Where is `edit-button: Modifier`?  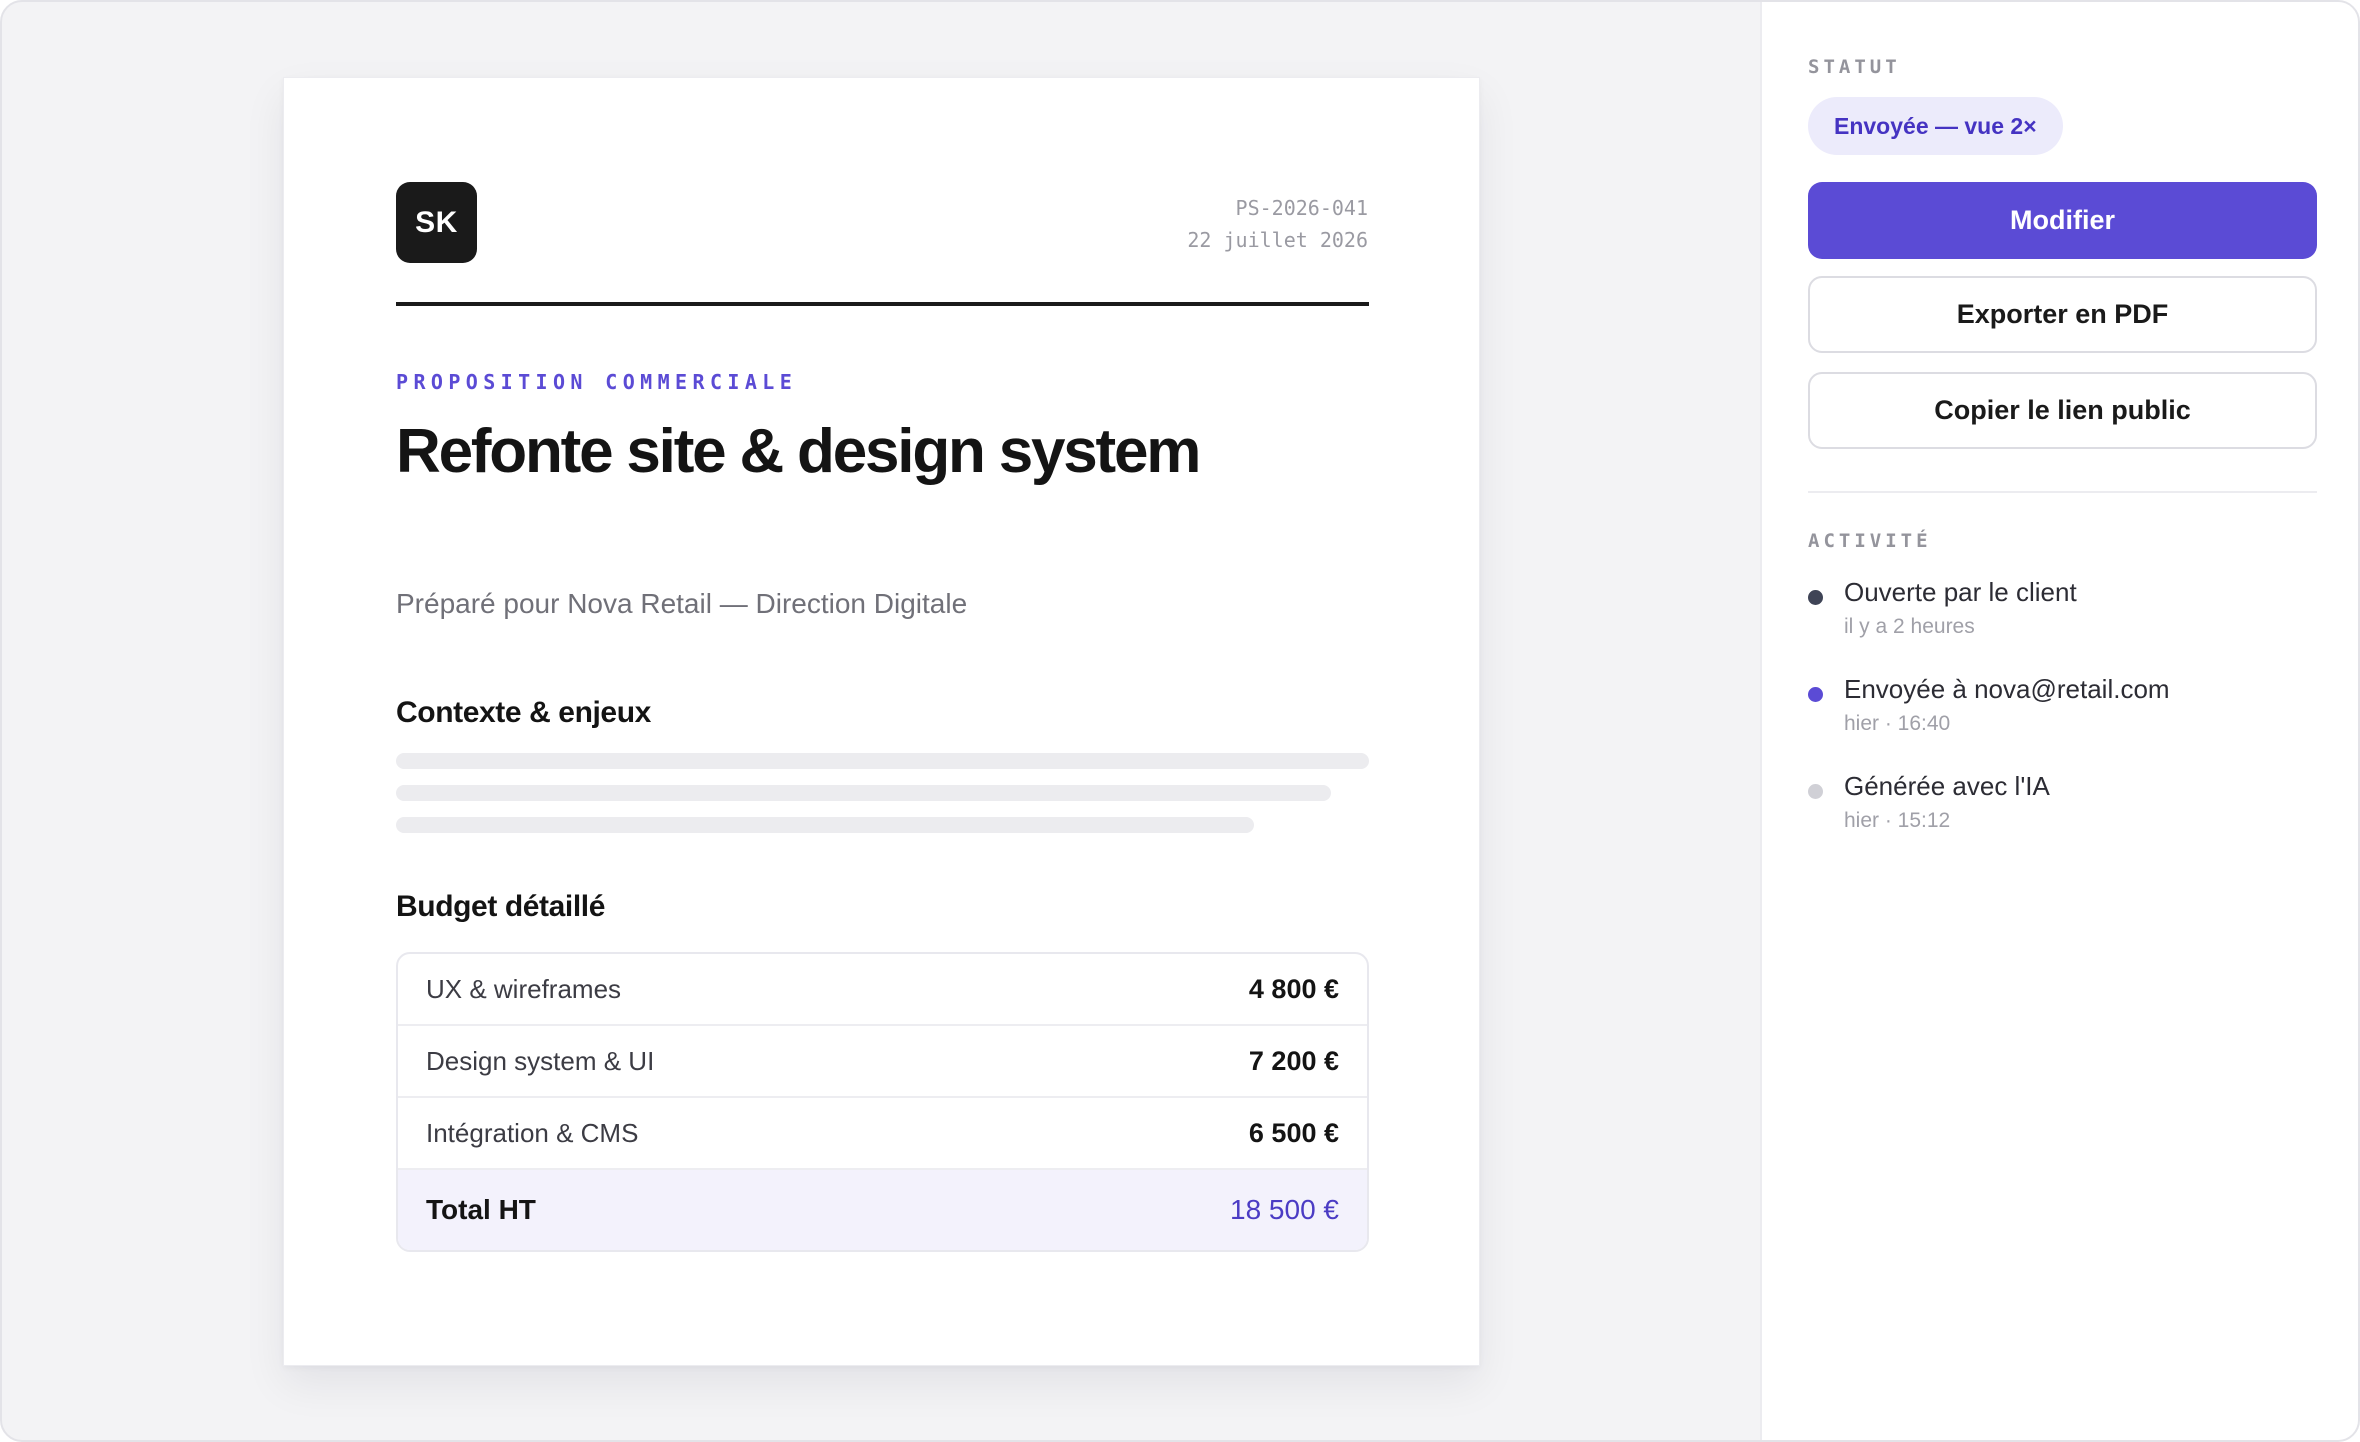
edit-button: Modifier is located at coordinates (2062, 220).